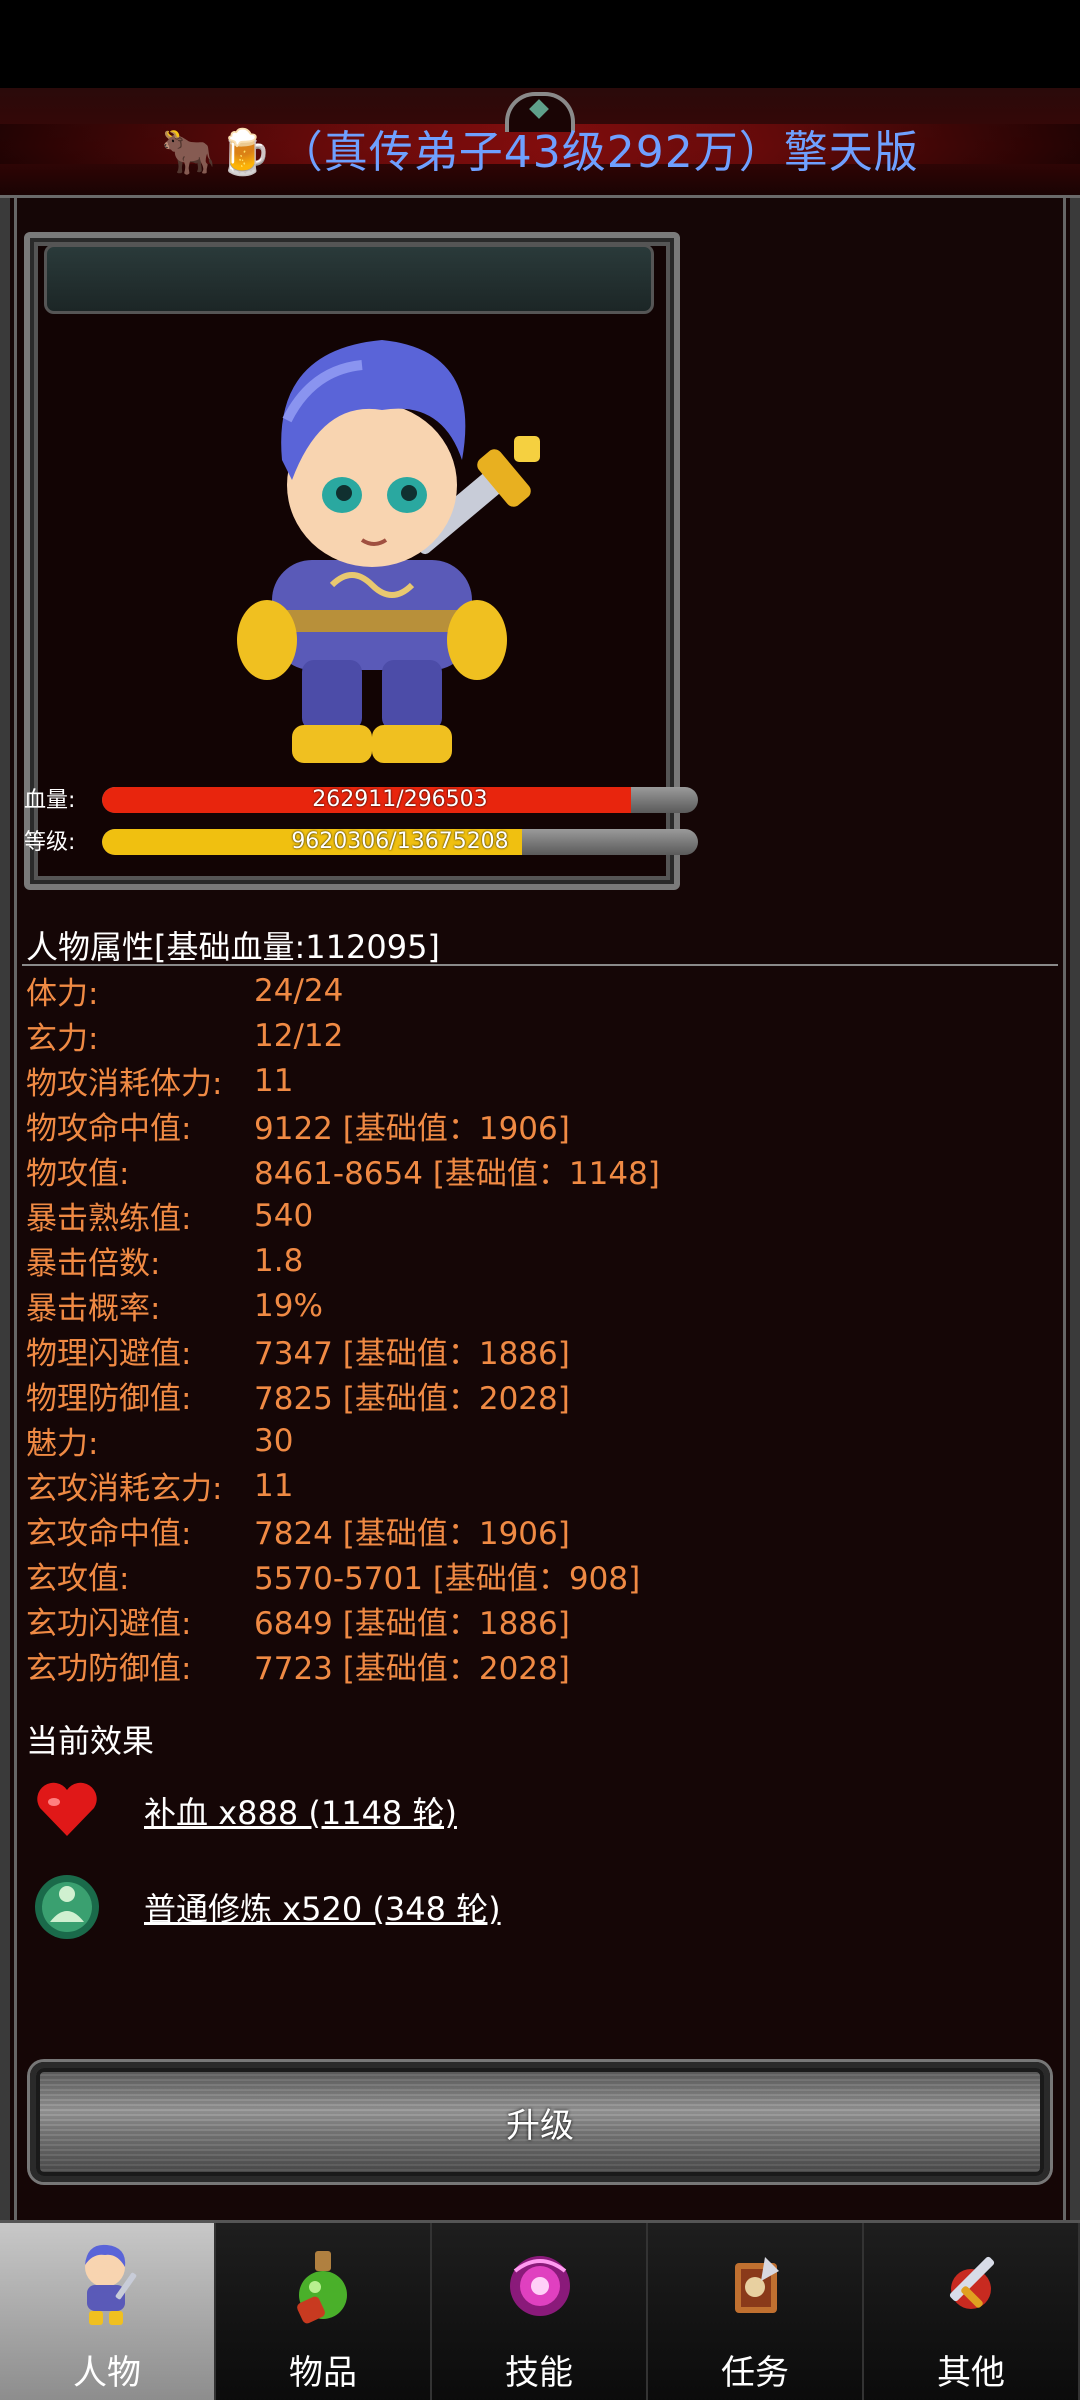  I want to click on section-divider, so click(540, 965).